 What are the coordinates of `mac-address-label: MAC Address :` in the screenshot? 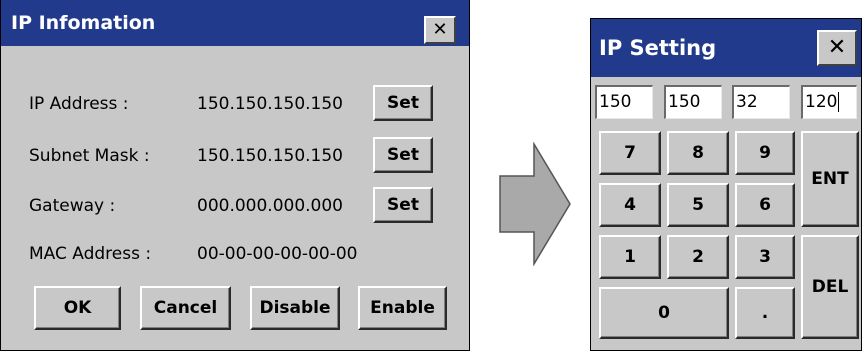 It's located at (90, 254).